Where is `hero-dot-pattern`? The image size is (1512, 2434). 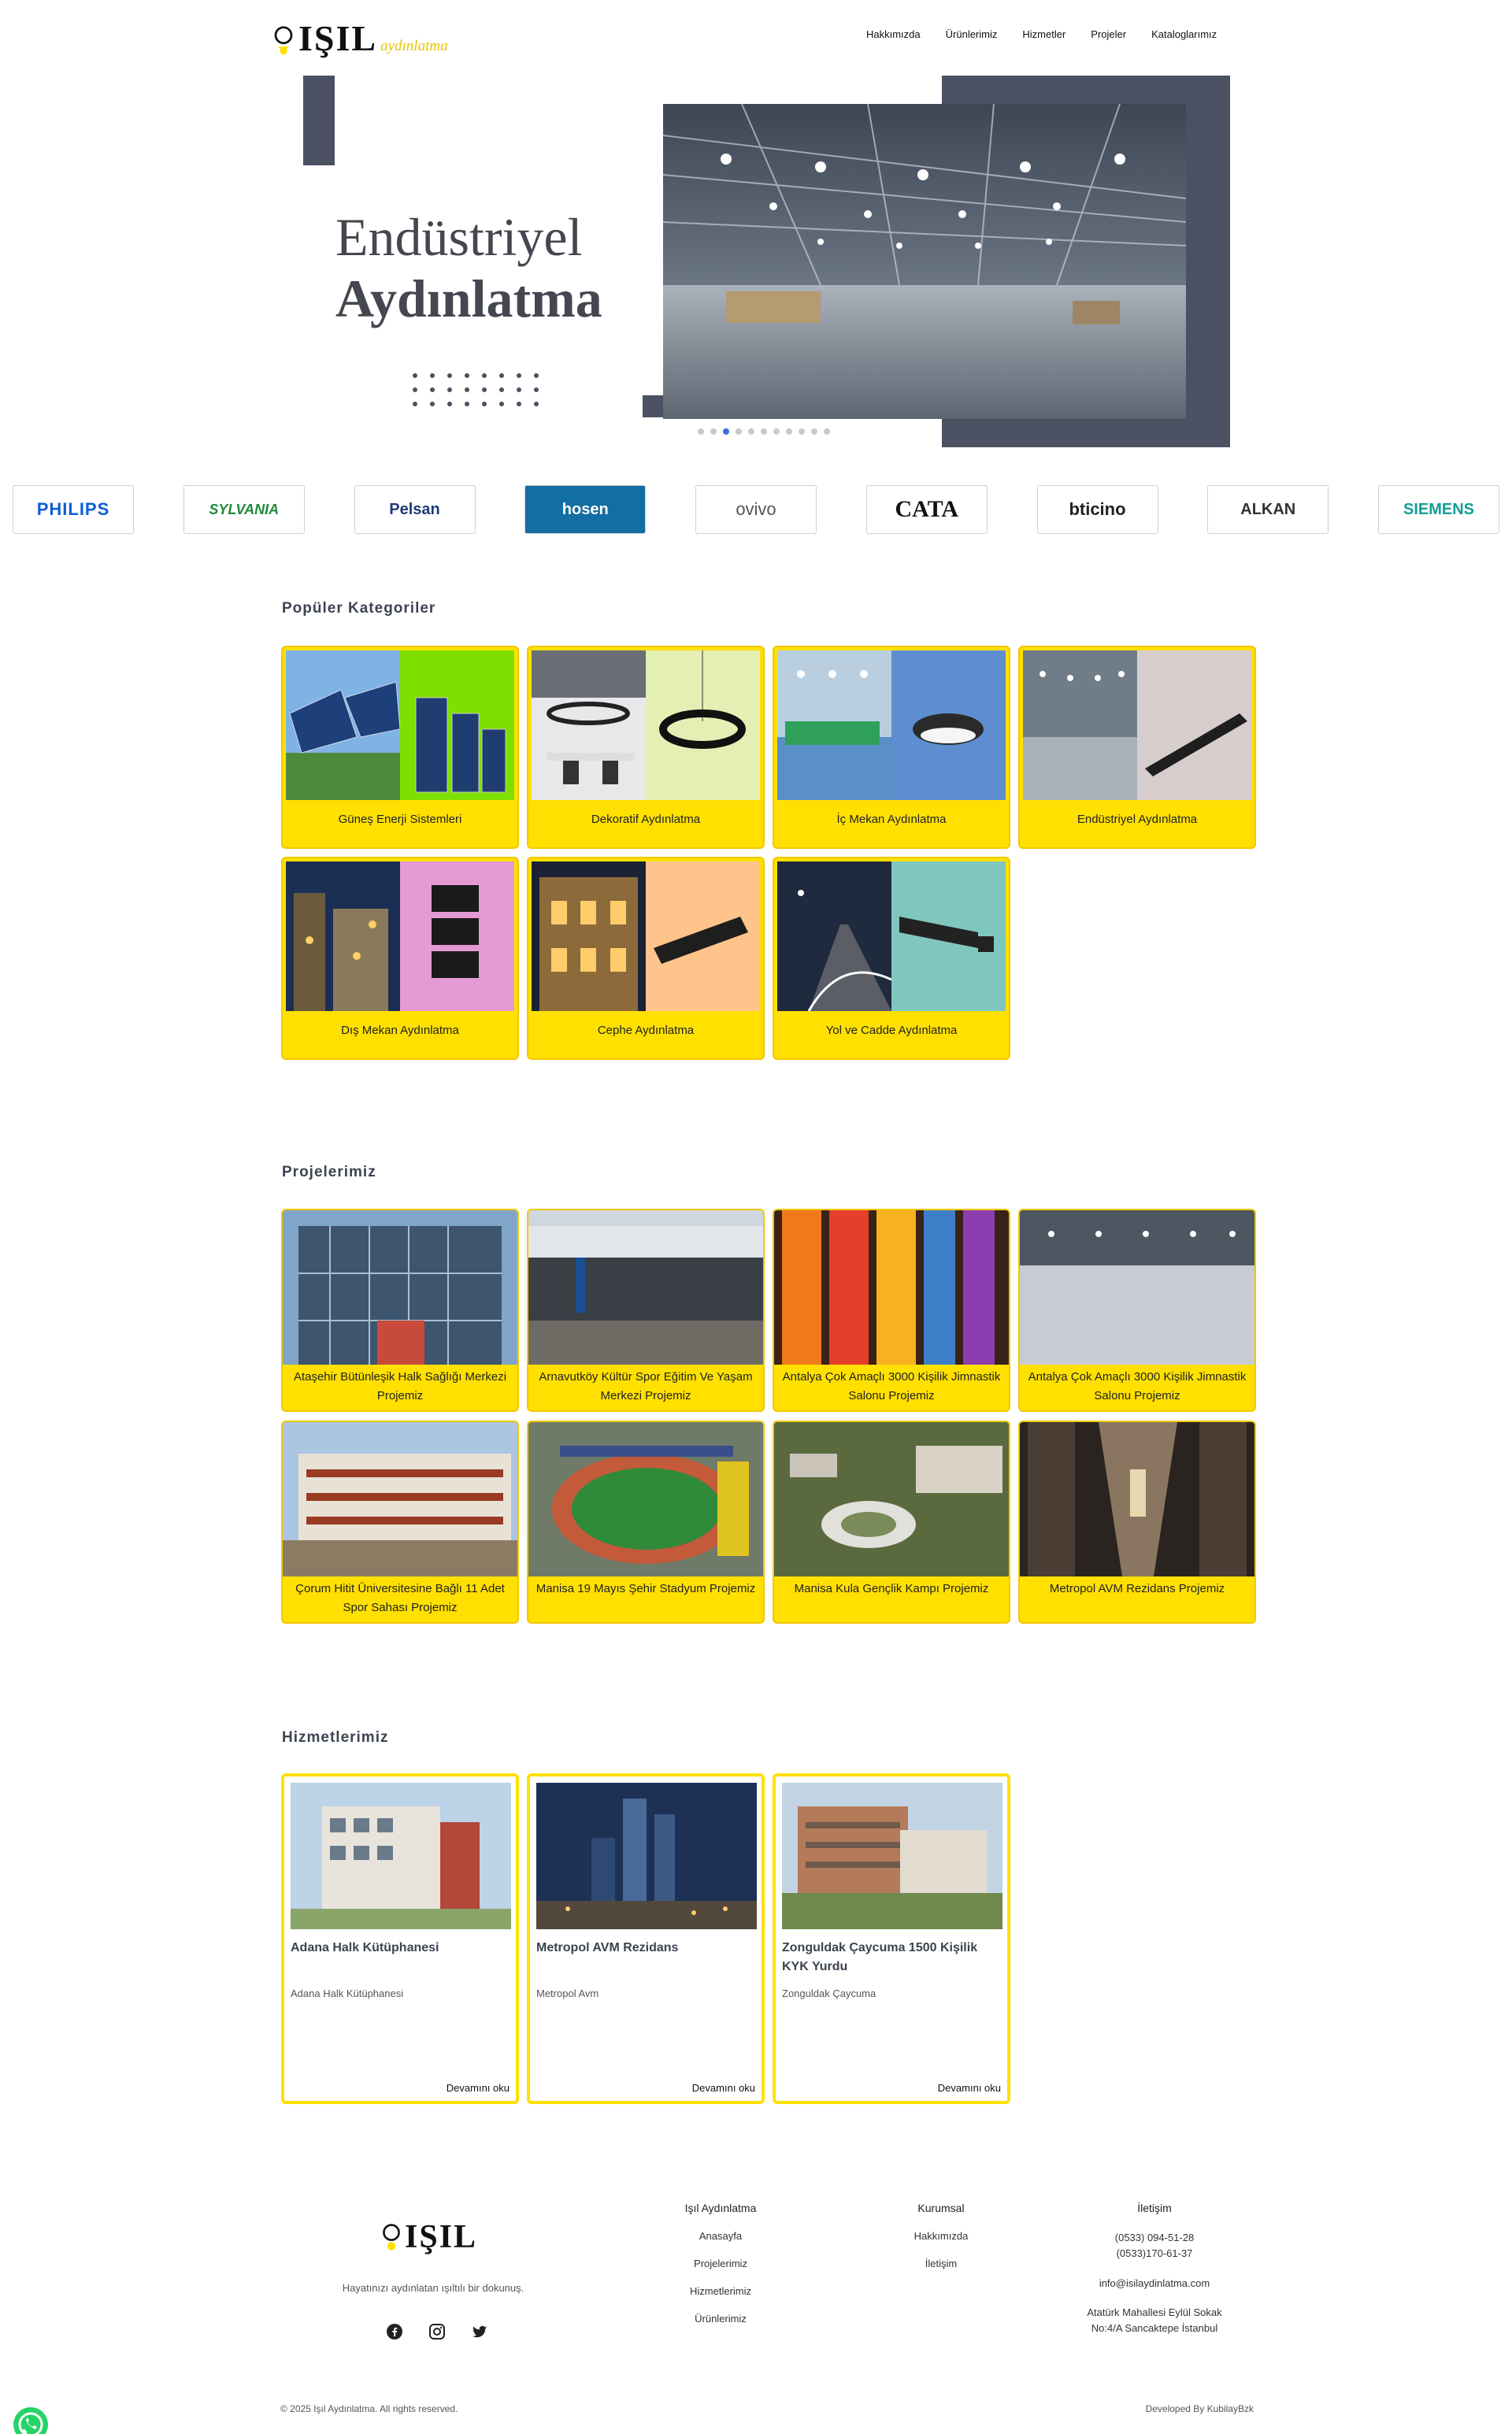 hero-dot-pattern is located at coordinates (480, 393).